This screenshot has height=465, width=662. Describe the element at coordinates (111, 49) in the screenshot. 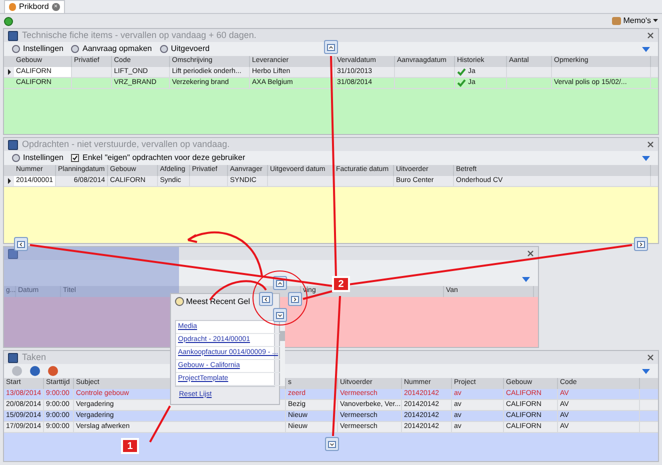

I see `toolbar-button: Aanvraag opmaken` at that location.